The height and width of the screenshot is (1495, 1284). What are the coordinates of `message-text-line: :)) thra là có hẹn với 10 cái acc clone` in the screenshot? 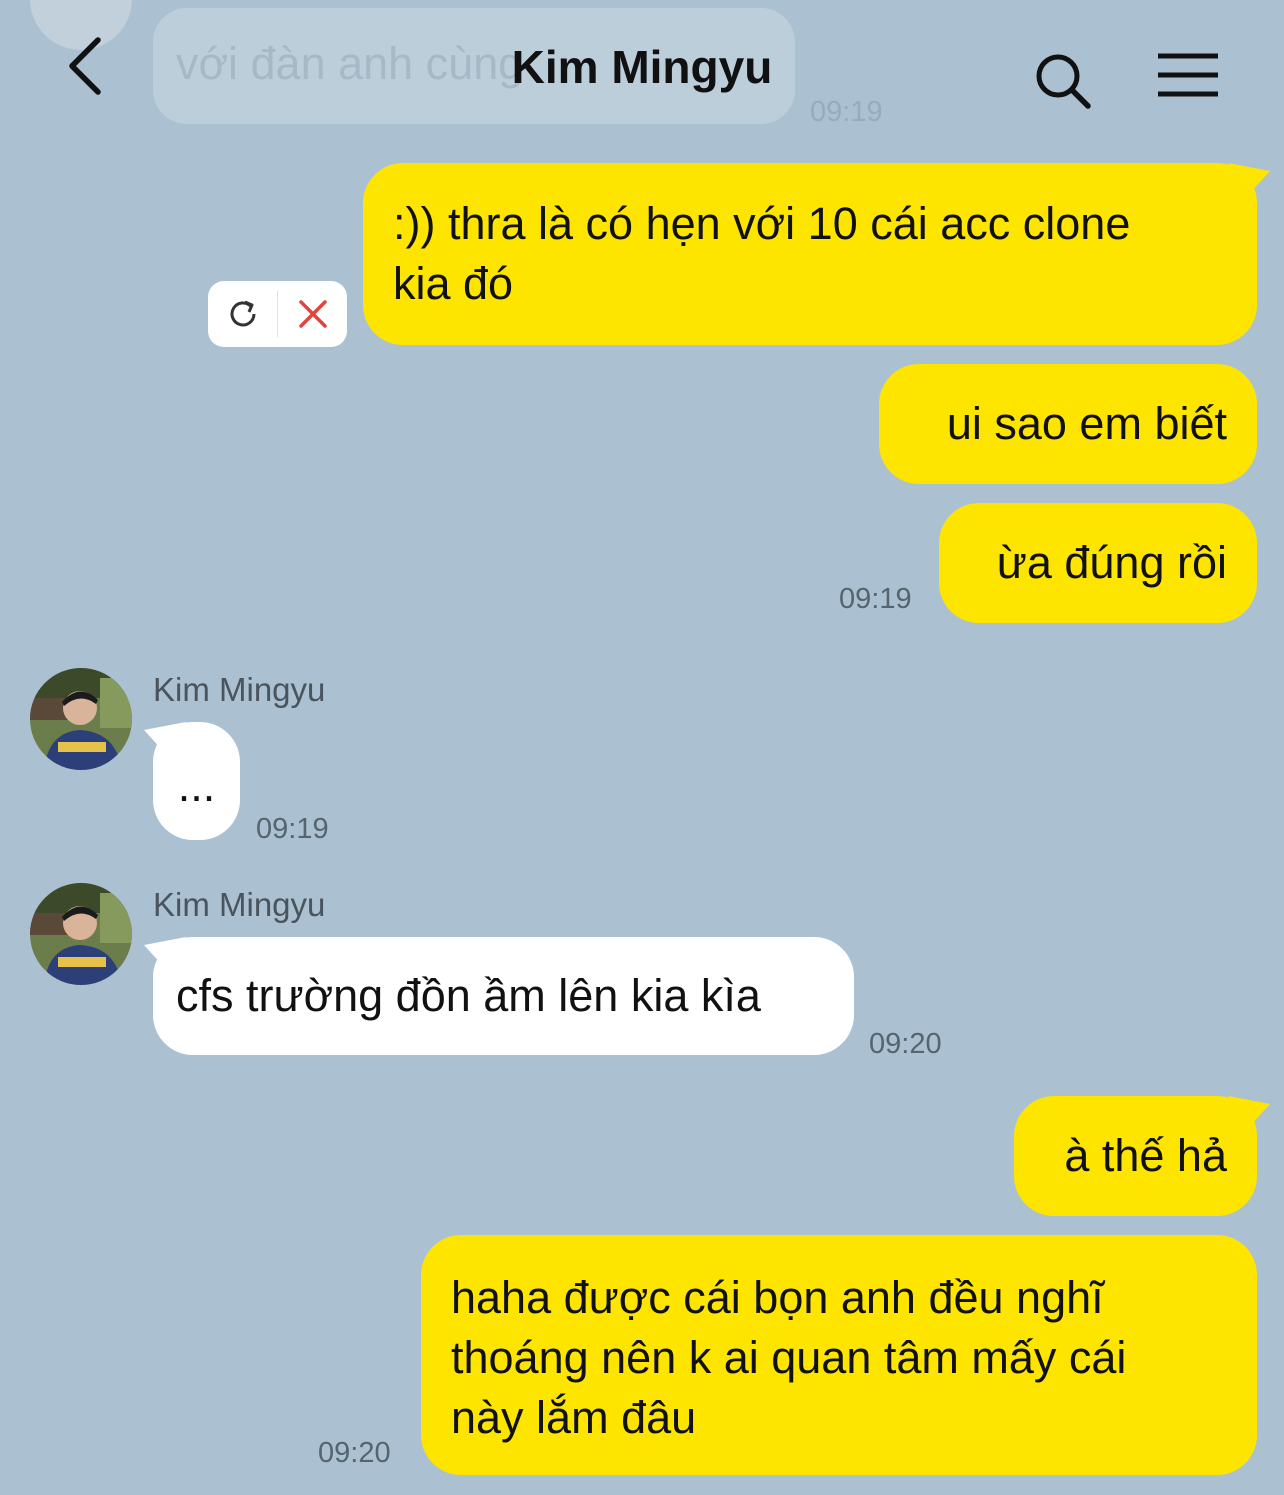 It's located at (762, 223).